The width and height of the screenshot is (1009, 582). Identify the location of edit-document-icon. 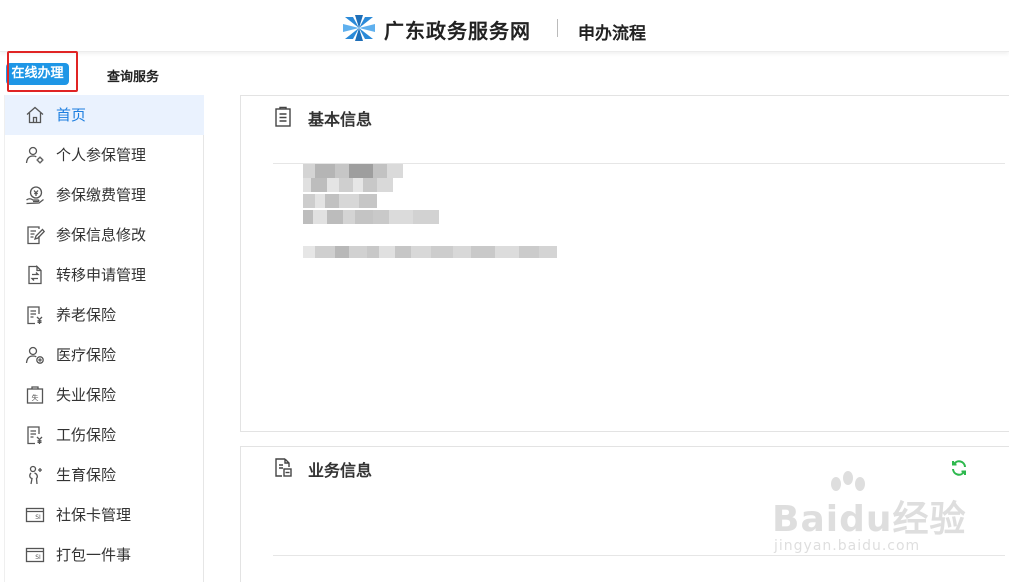
(36, 235).